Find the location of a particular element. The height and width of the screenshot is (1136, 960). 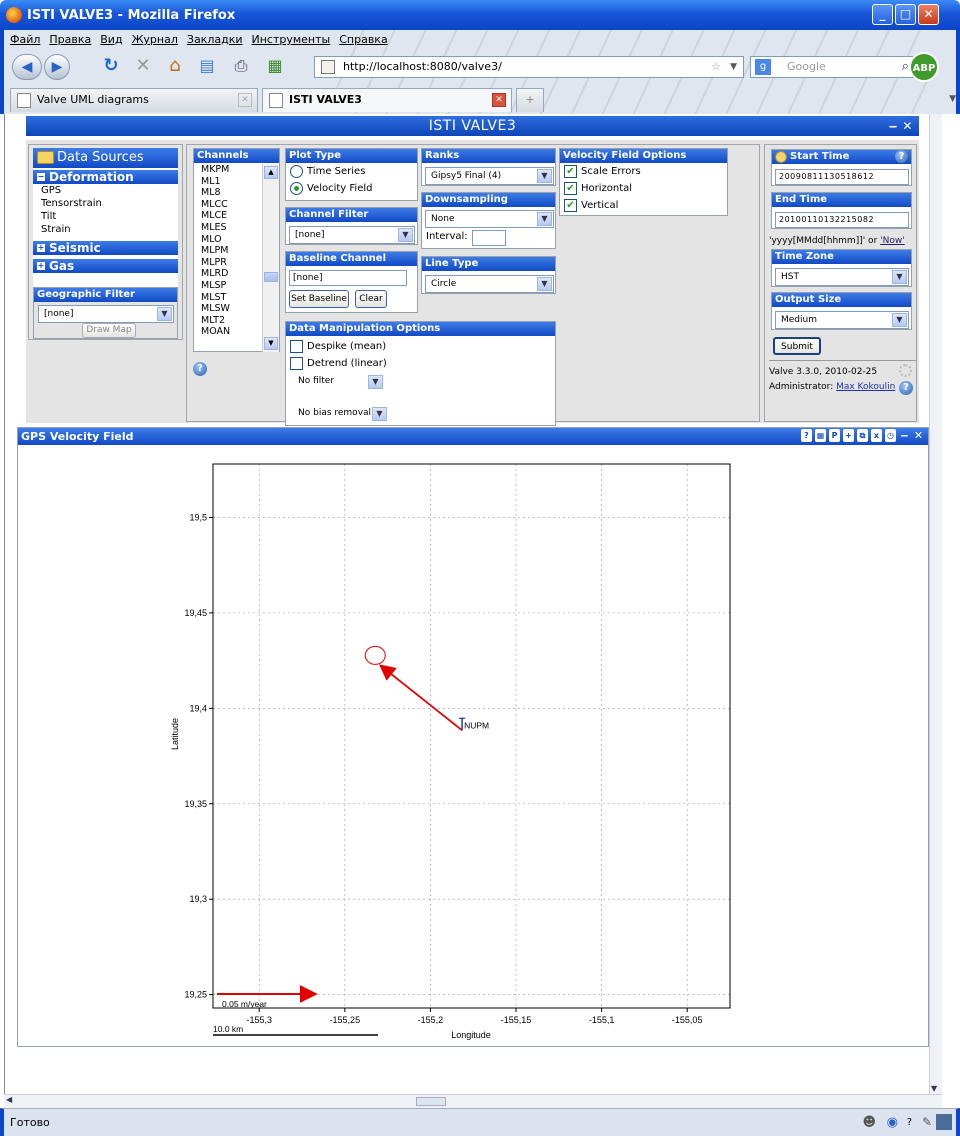

bookmark-star-icon: ☆ is located at coordinates (716, 67).